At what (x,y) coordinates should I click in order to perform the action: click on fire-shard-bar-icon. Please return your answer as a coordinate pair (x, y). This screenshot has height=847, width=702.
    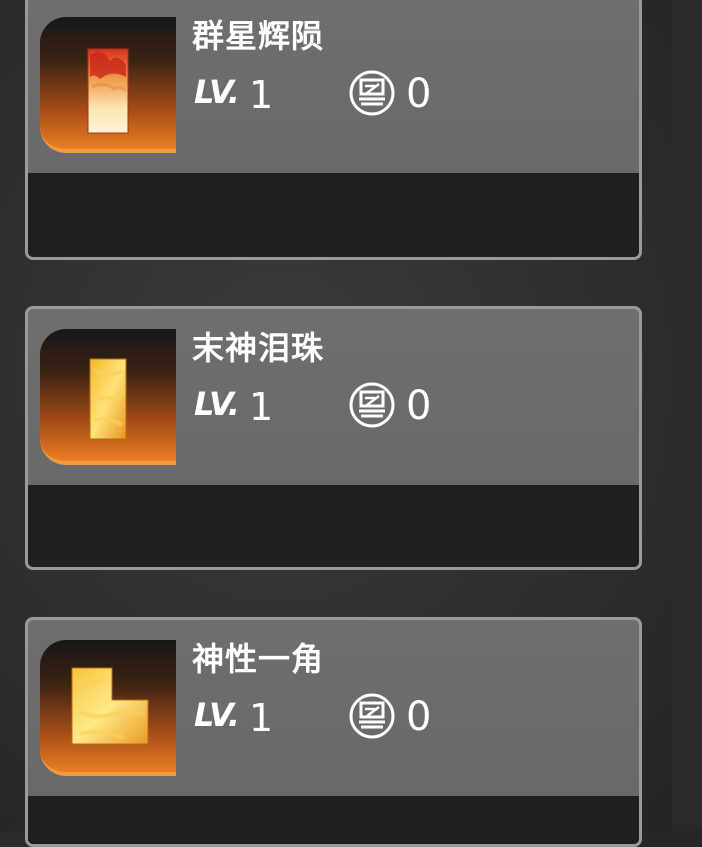
    Looking at the image, I should click on (108, 399).